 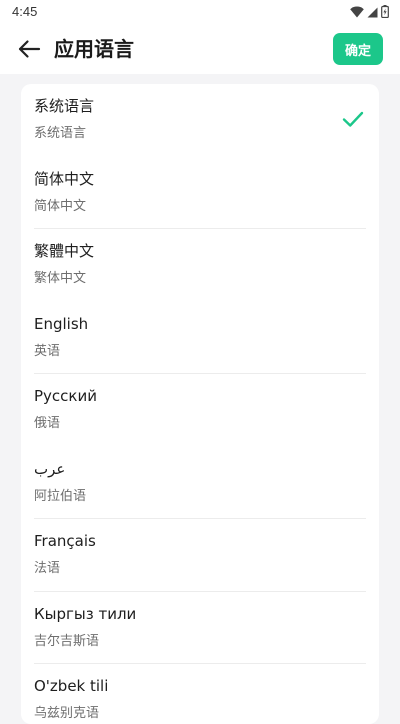 I want to click on language-name-label: 系统语言, so click(x=60, y=133).